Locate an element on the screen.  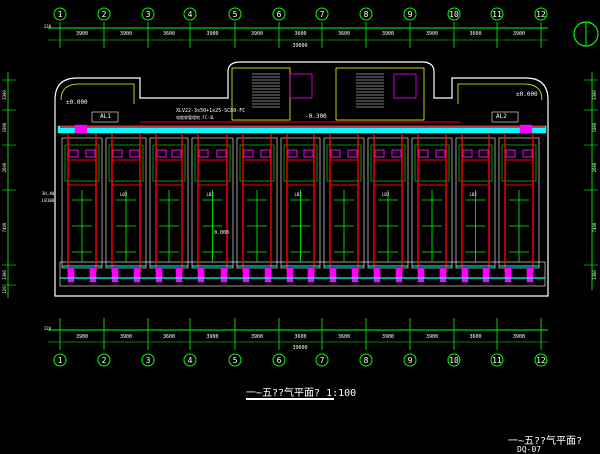
dim-value-left: 120 is located at coordinates (4, 290).